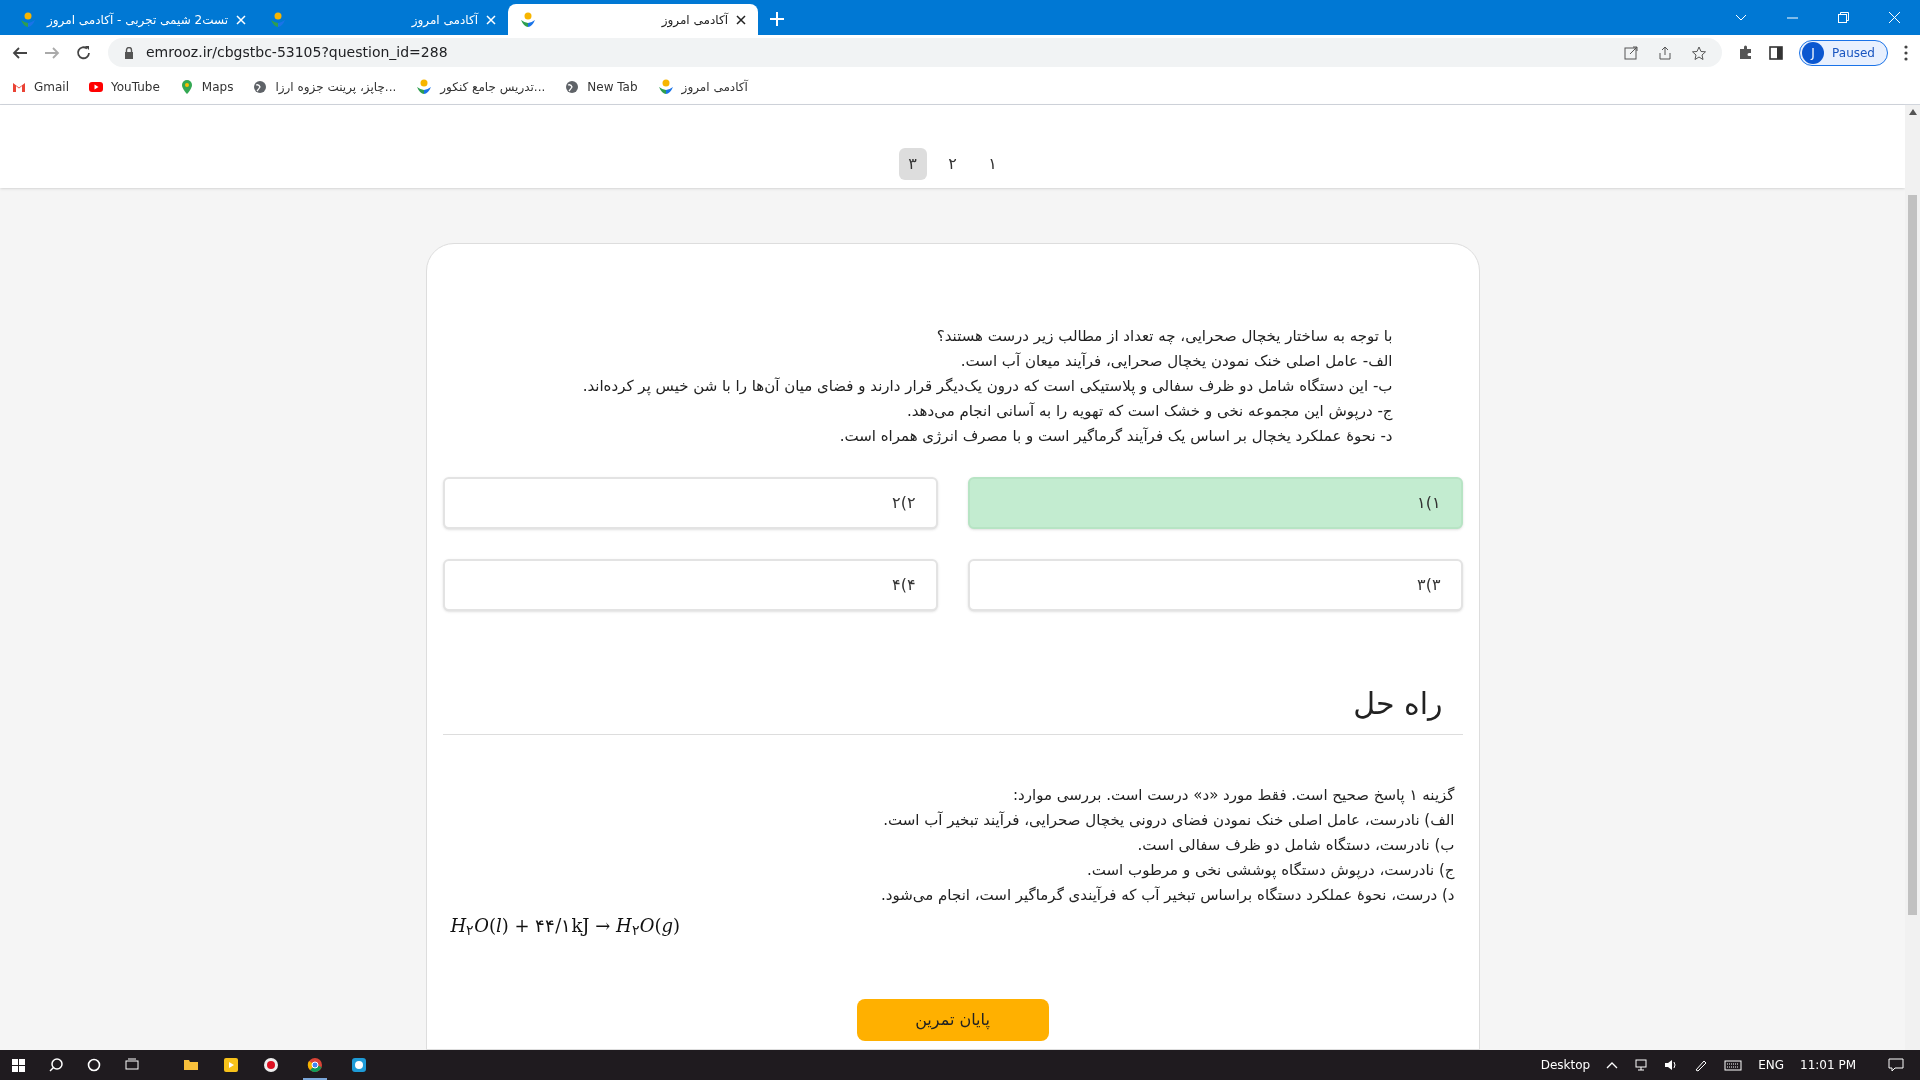  What do you see at coordinates (1233, 796) in the screenshot?
I see `solution-text: گزینه ۱ پاسخ صحیح است. فقط مورد «د» درست است. بررسی موارد:` at bounding box center [1233, 796].